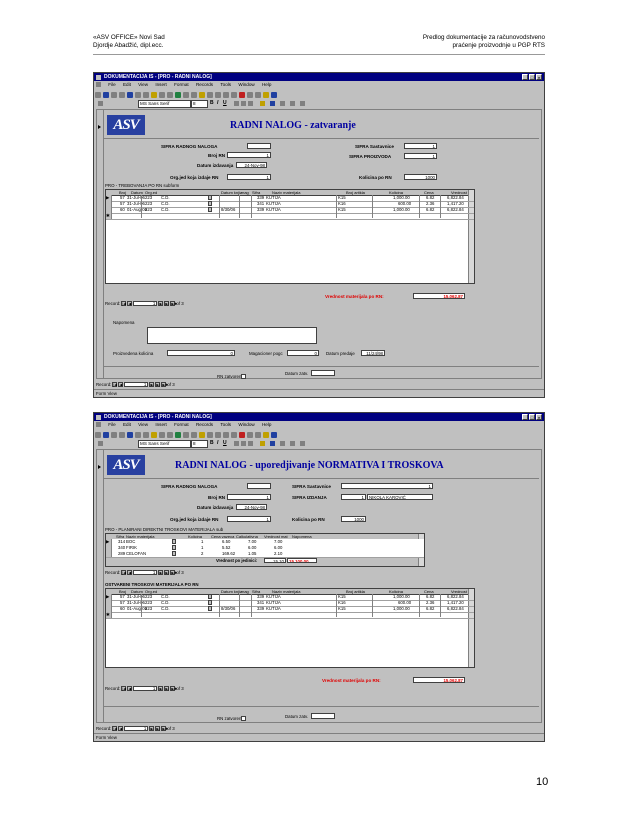 This screenshot has height=826, width=638. Describe the element at coordinates (353, 519) in the screenshot. I see `kolicina-po-rn-field: 1000` at that location.